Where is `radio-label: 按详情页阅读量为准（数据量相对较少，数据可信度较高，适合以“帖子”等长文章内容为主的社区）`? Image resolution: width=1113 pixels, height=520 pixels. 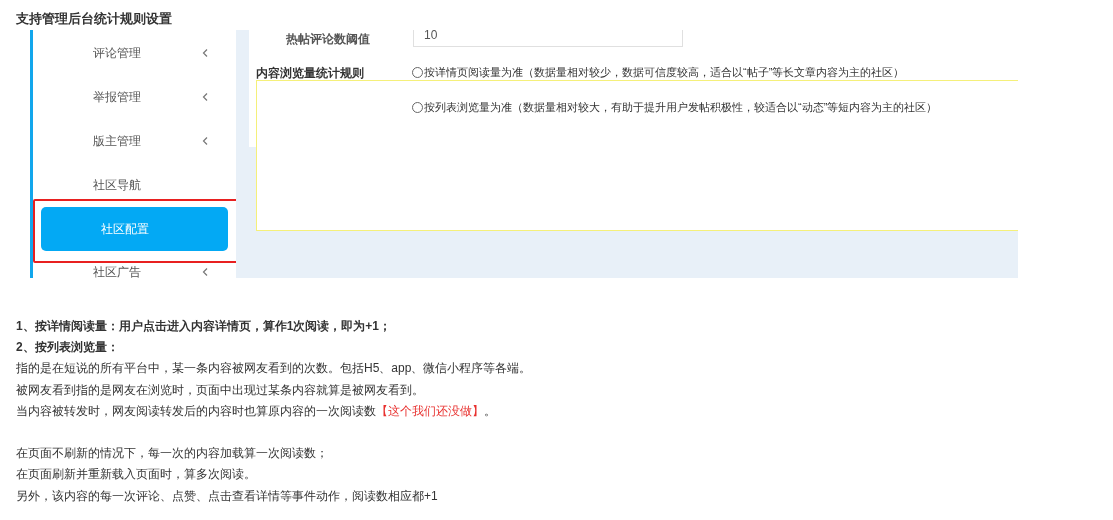 radio-label: 按详情页阅读量为准（数据量相对较少，数据可信度较高，适合以“帖子”等长文章内容为主的社区） is located at coordinates (664, 72).